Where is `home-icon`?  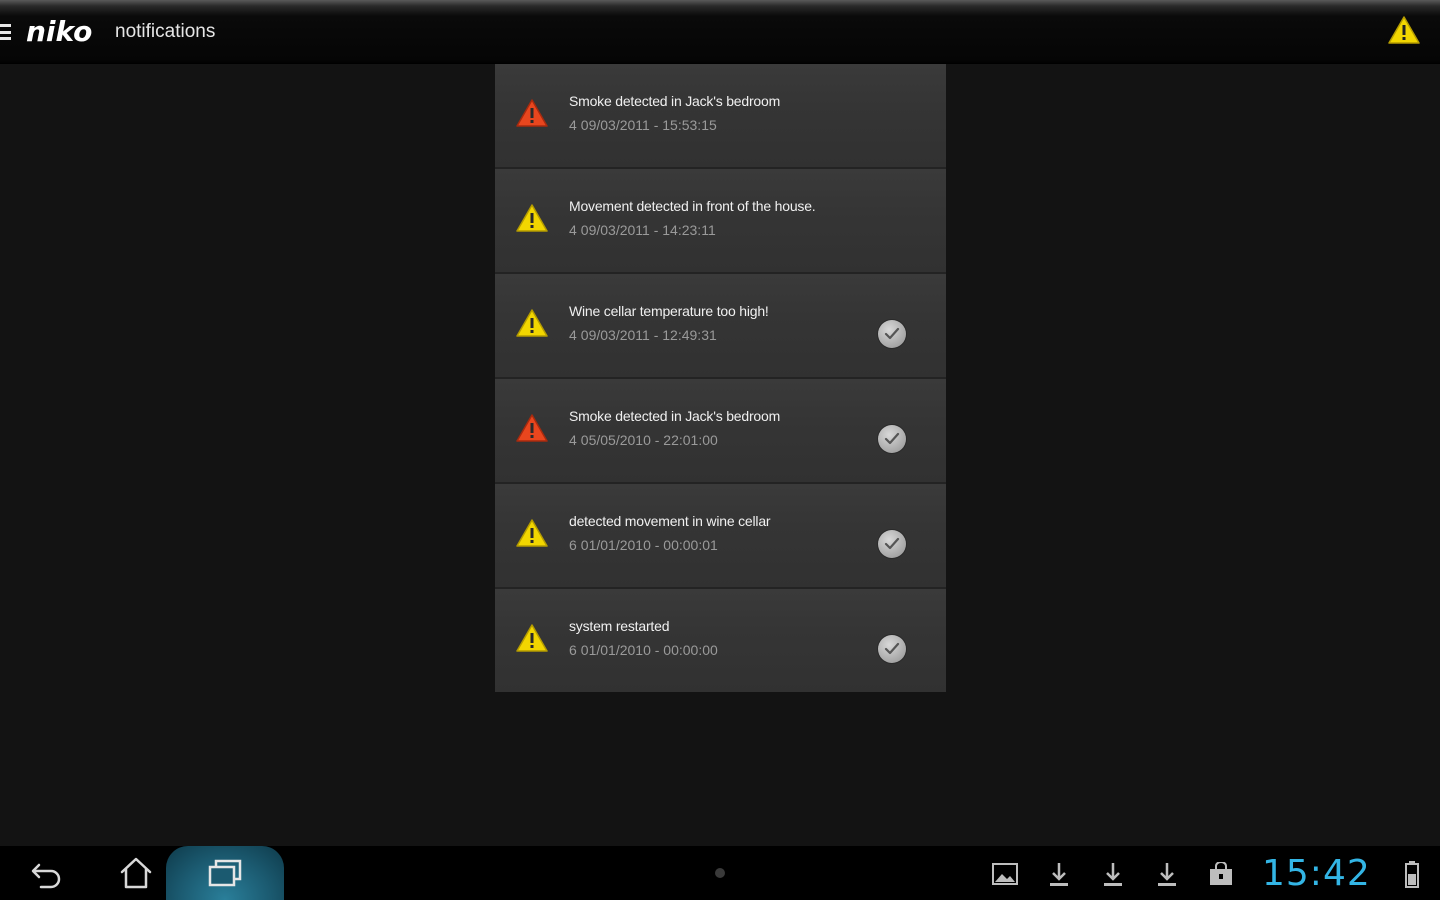
home-icon is located at coordinates (136, 873).